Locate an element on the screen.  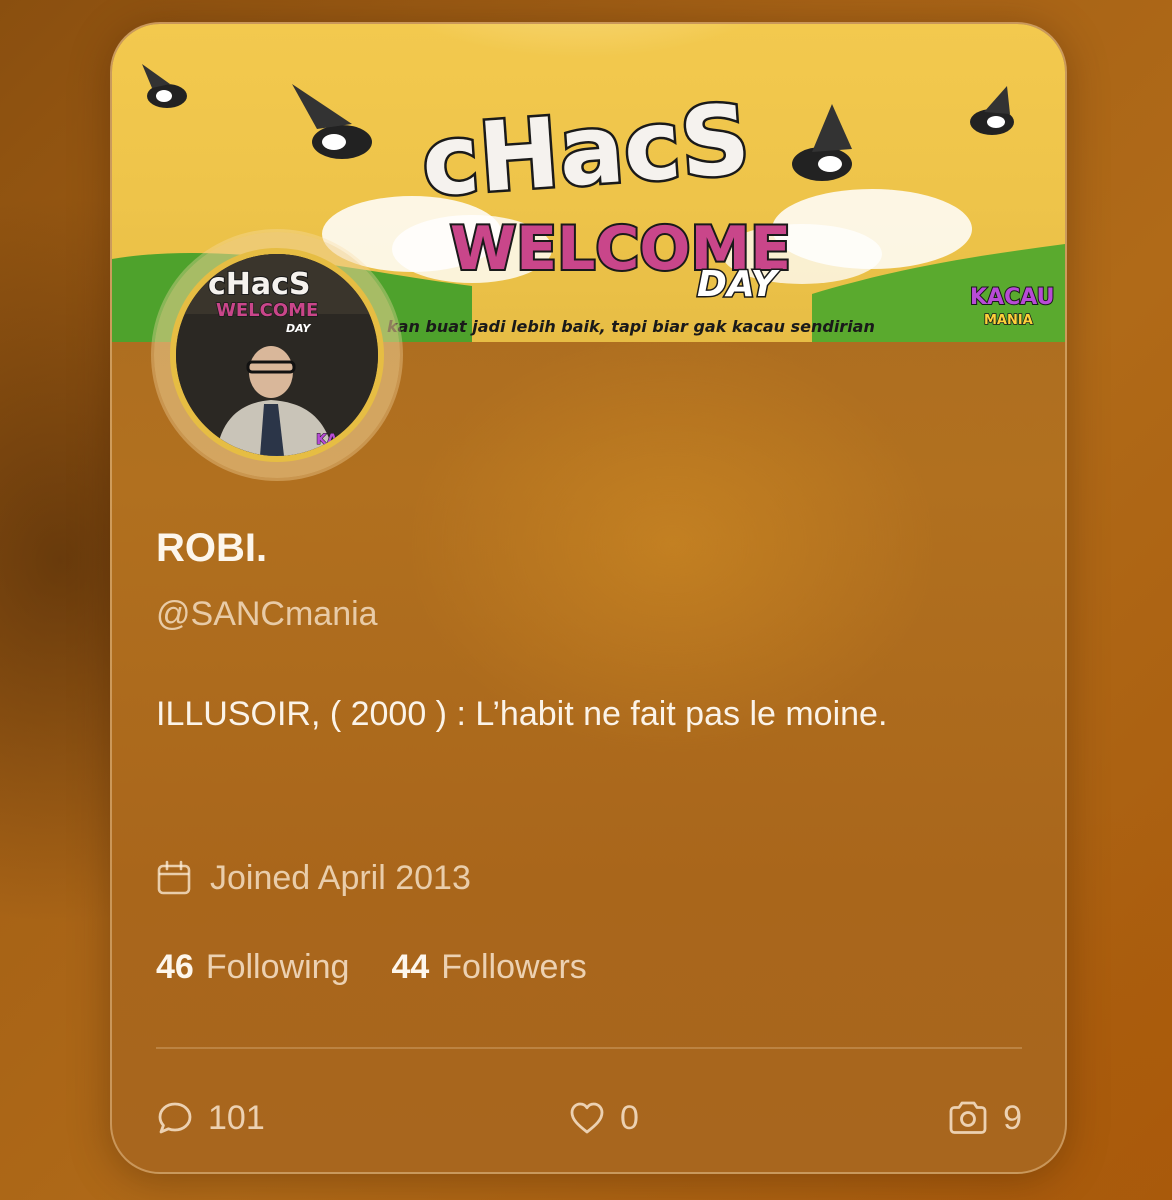
following-count: 46 is located at coordinates (175, 967).